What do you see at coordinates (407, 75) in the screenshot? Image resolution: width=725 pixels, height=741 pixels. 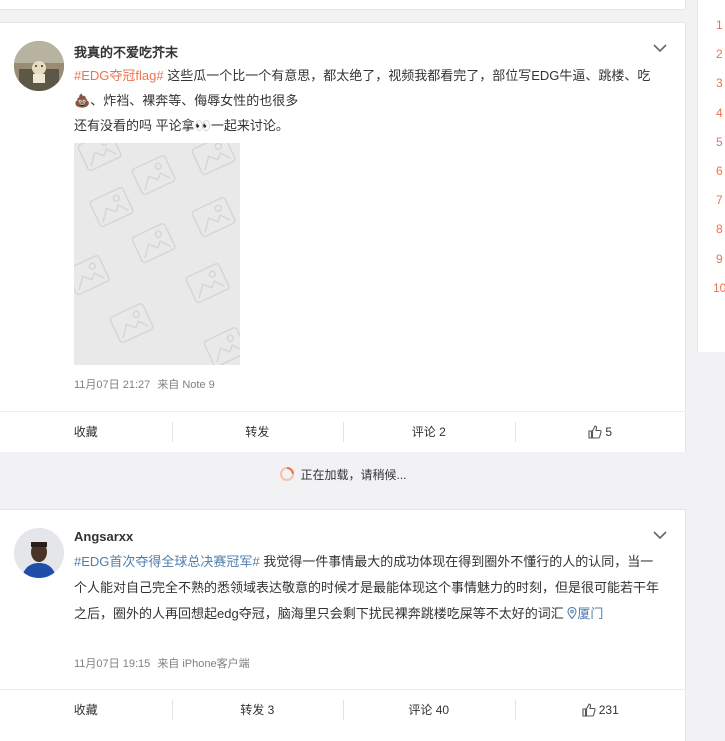 I see `post-text-part1: 这些瓜一个比一个有意思，都太绝了，视频我都看完了，部位写EDG牛逼、跳楼、吃` at bounding box center [407, 75].